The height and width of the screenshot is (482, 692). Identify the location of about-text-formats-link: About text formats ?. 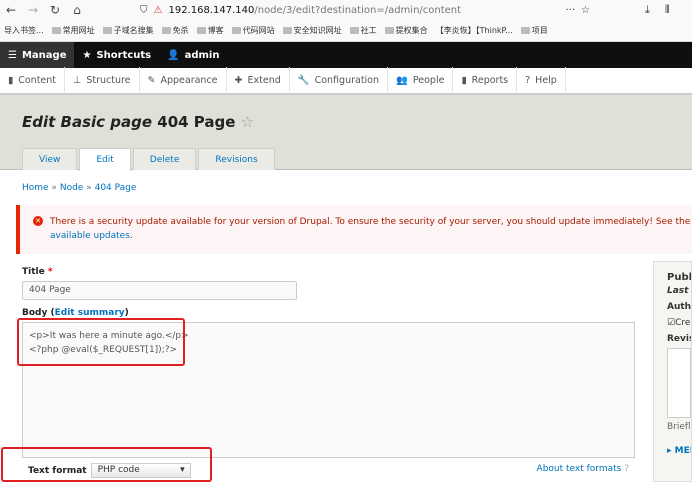
(583, 469).